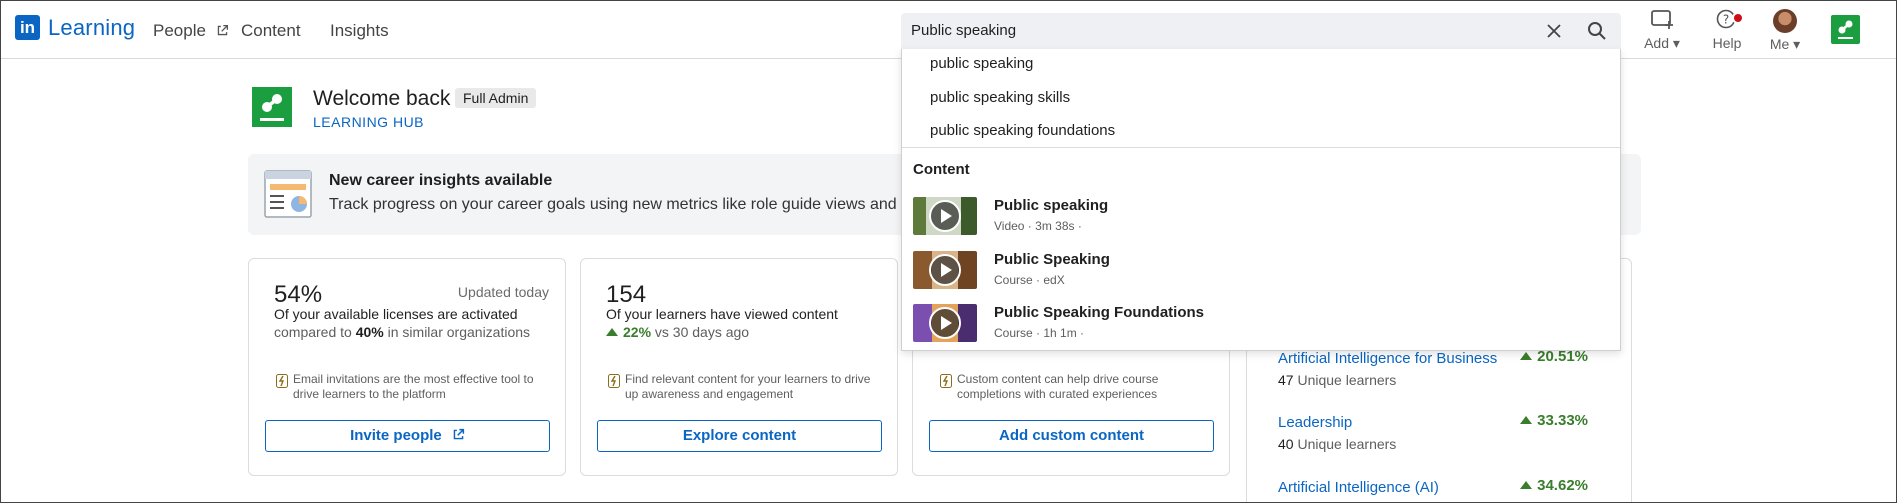 Image resolution: width=1897 pixels, height=503 pixels. What do you see at coordinates (407, 436) in the screenshot?
I see `invite-people-button: Invite people` at bounding box center [407, 436].